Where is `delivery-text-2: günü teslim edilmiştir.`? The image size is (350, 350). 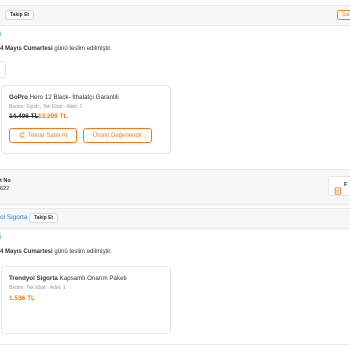
delivery-text-2: günü teslim edilmiştir. is located at coordinates (83, 252).